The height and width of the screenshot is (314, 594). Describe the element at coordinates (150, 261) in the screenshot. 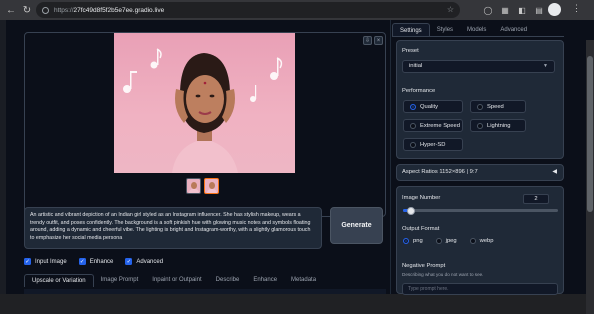

I see `checkbox-label: Advanced` at that location.